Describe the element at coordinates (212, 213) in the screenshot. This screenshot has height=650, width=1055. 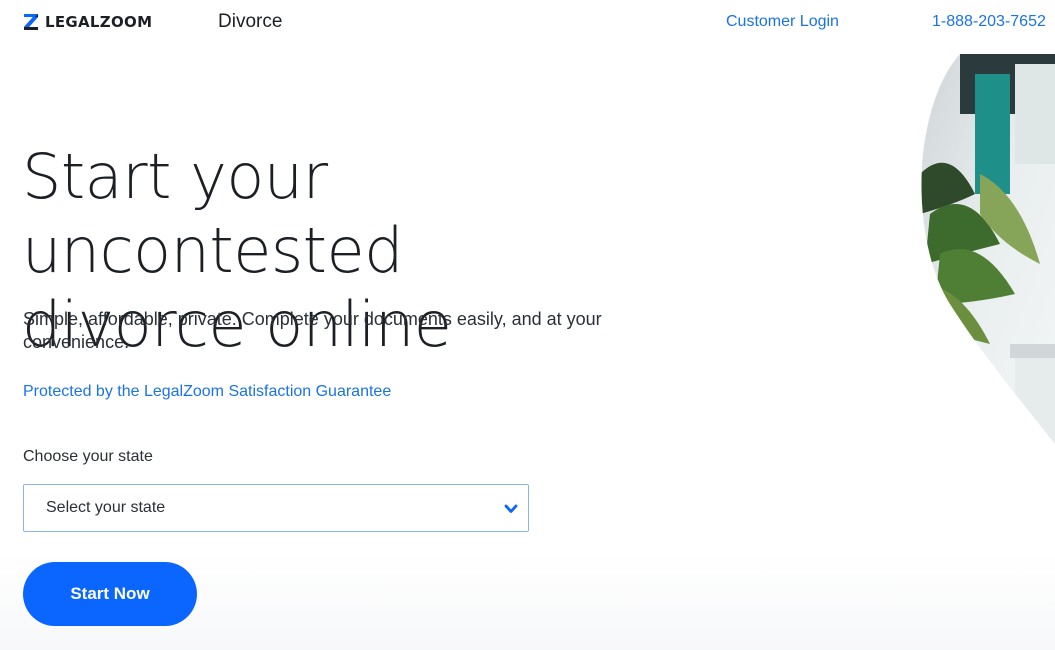
I see `headline-line-1: Start your uncontested` at that location.